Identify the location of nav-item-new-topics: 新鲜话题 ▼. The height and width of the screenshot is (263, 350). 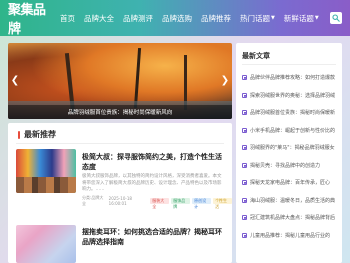
(301, 18).